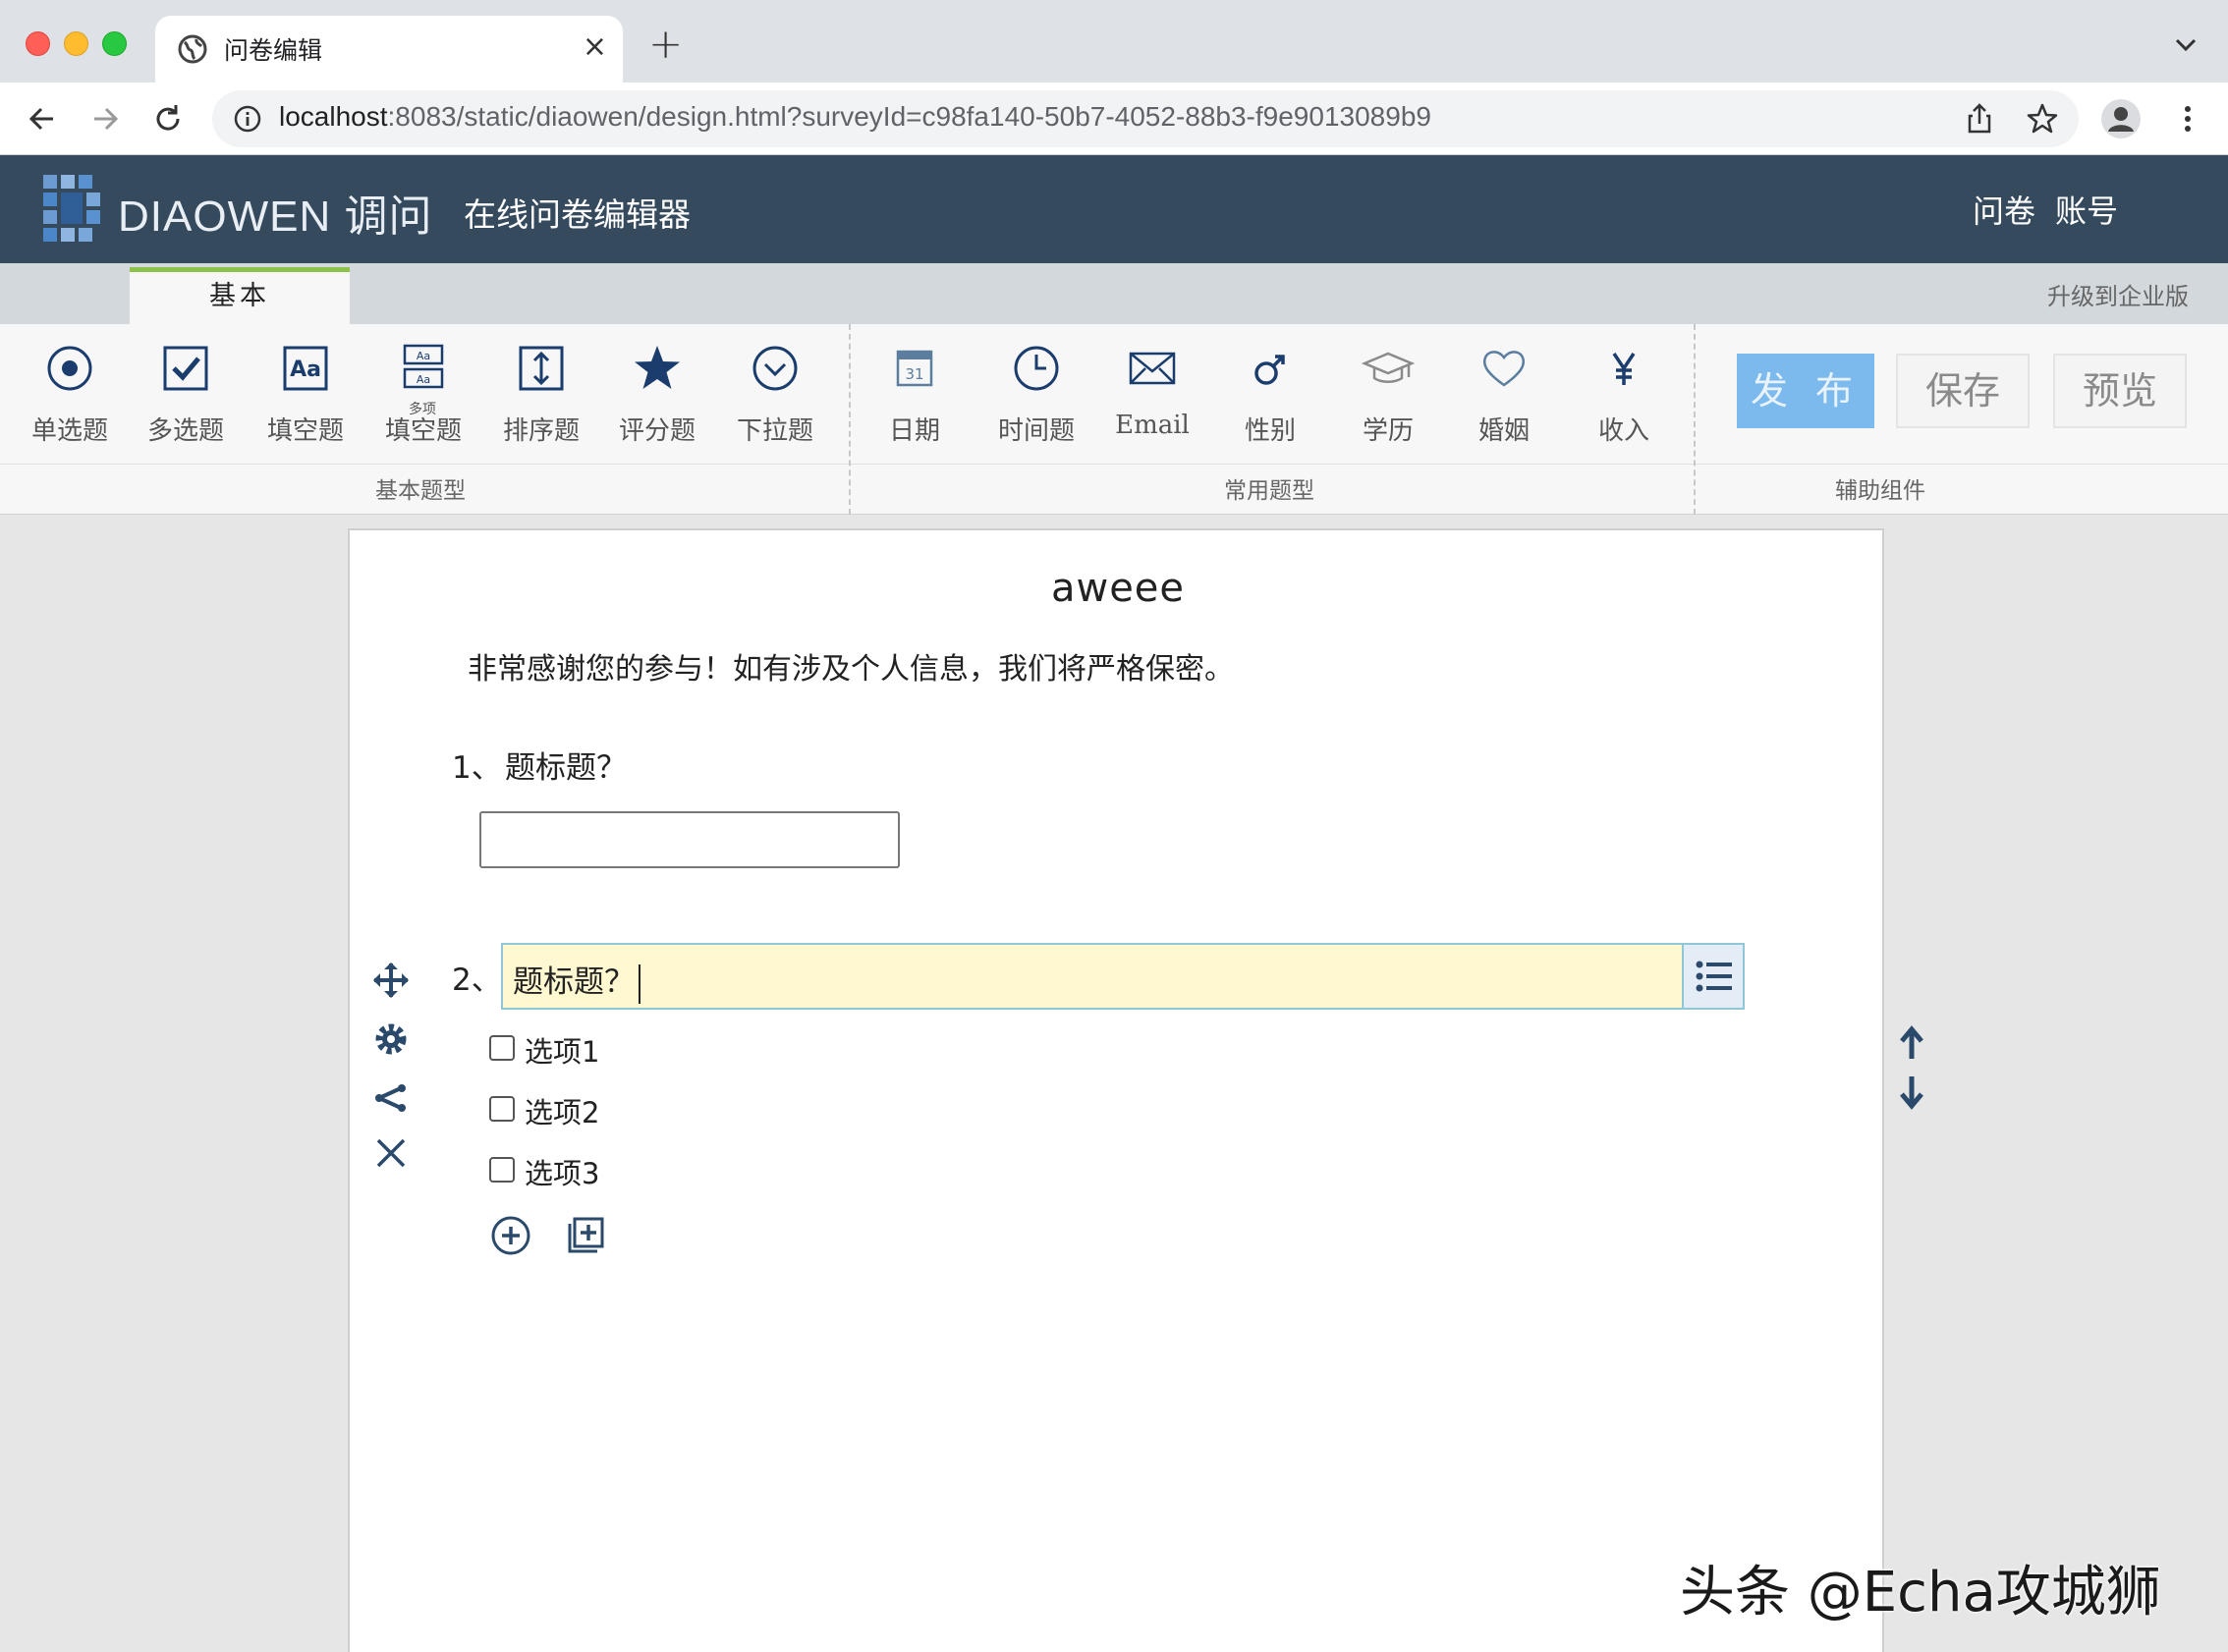 This screenshot has height=1652, width=2228. What do you see at coordinates (1037, 368) in the screenshot?
I see `clock-icon` at bounding box center [1037, 368].